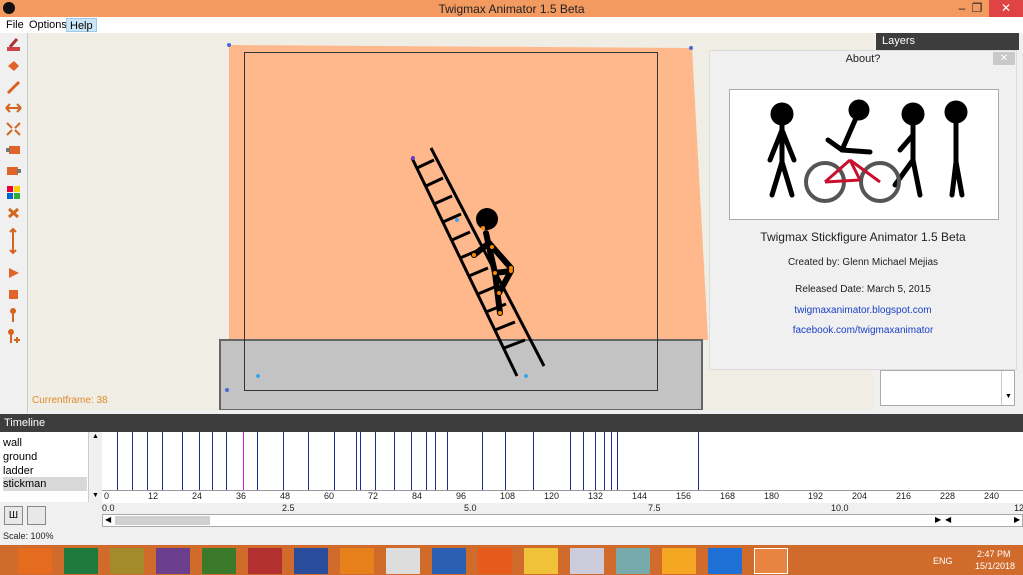 This screenshot has height=575, width=1023. Describe the element at coordinates (13, 45) in the screenshot. I see `brush-icon` at that location.